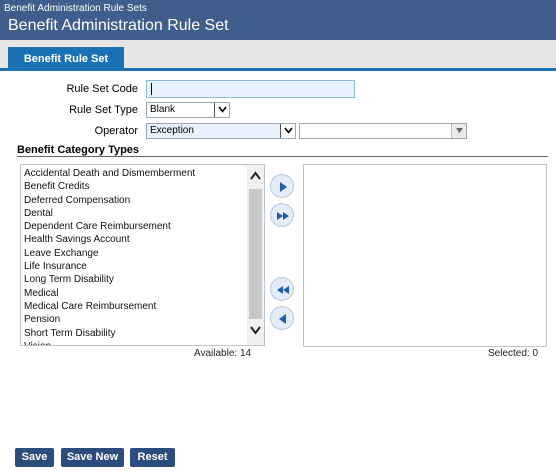  Describe the element at coordinates (255, 177) in the screenshot. I see `scroll-up-icon` at that location.